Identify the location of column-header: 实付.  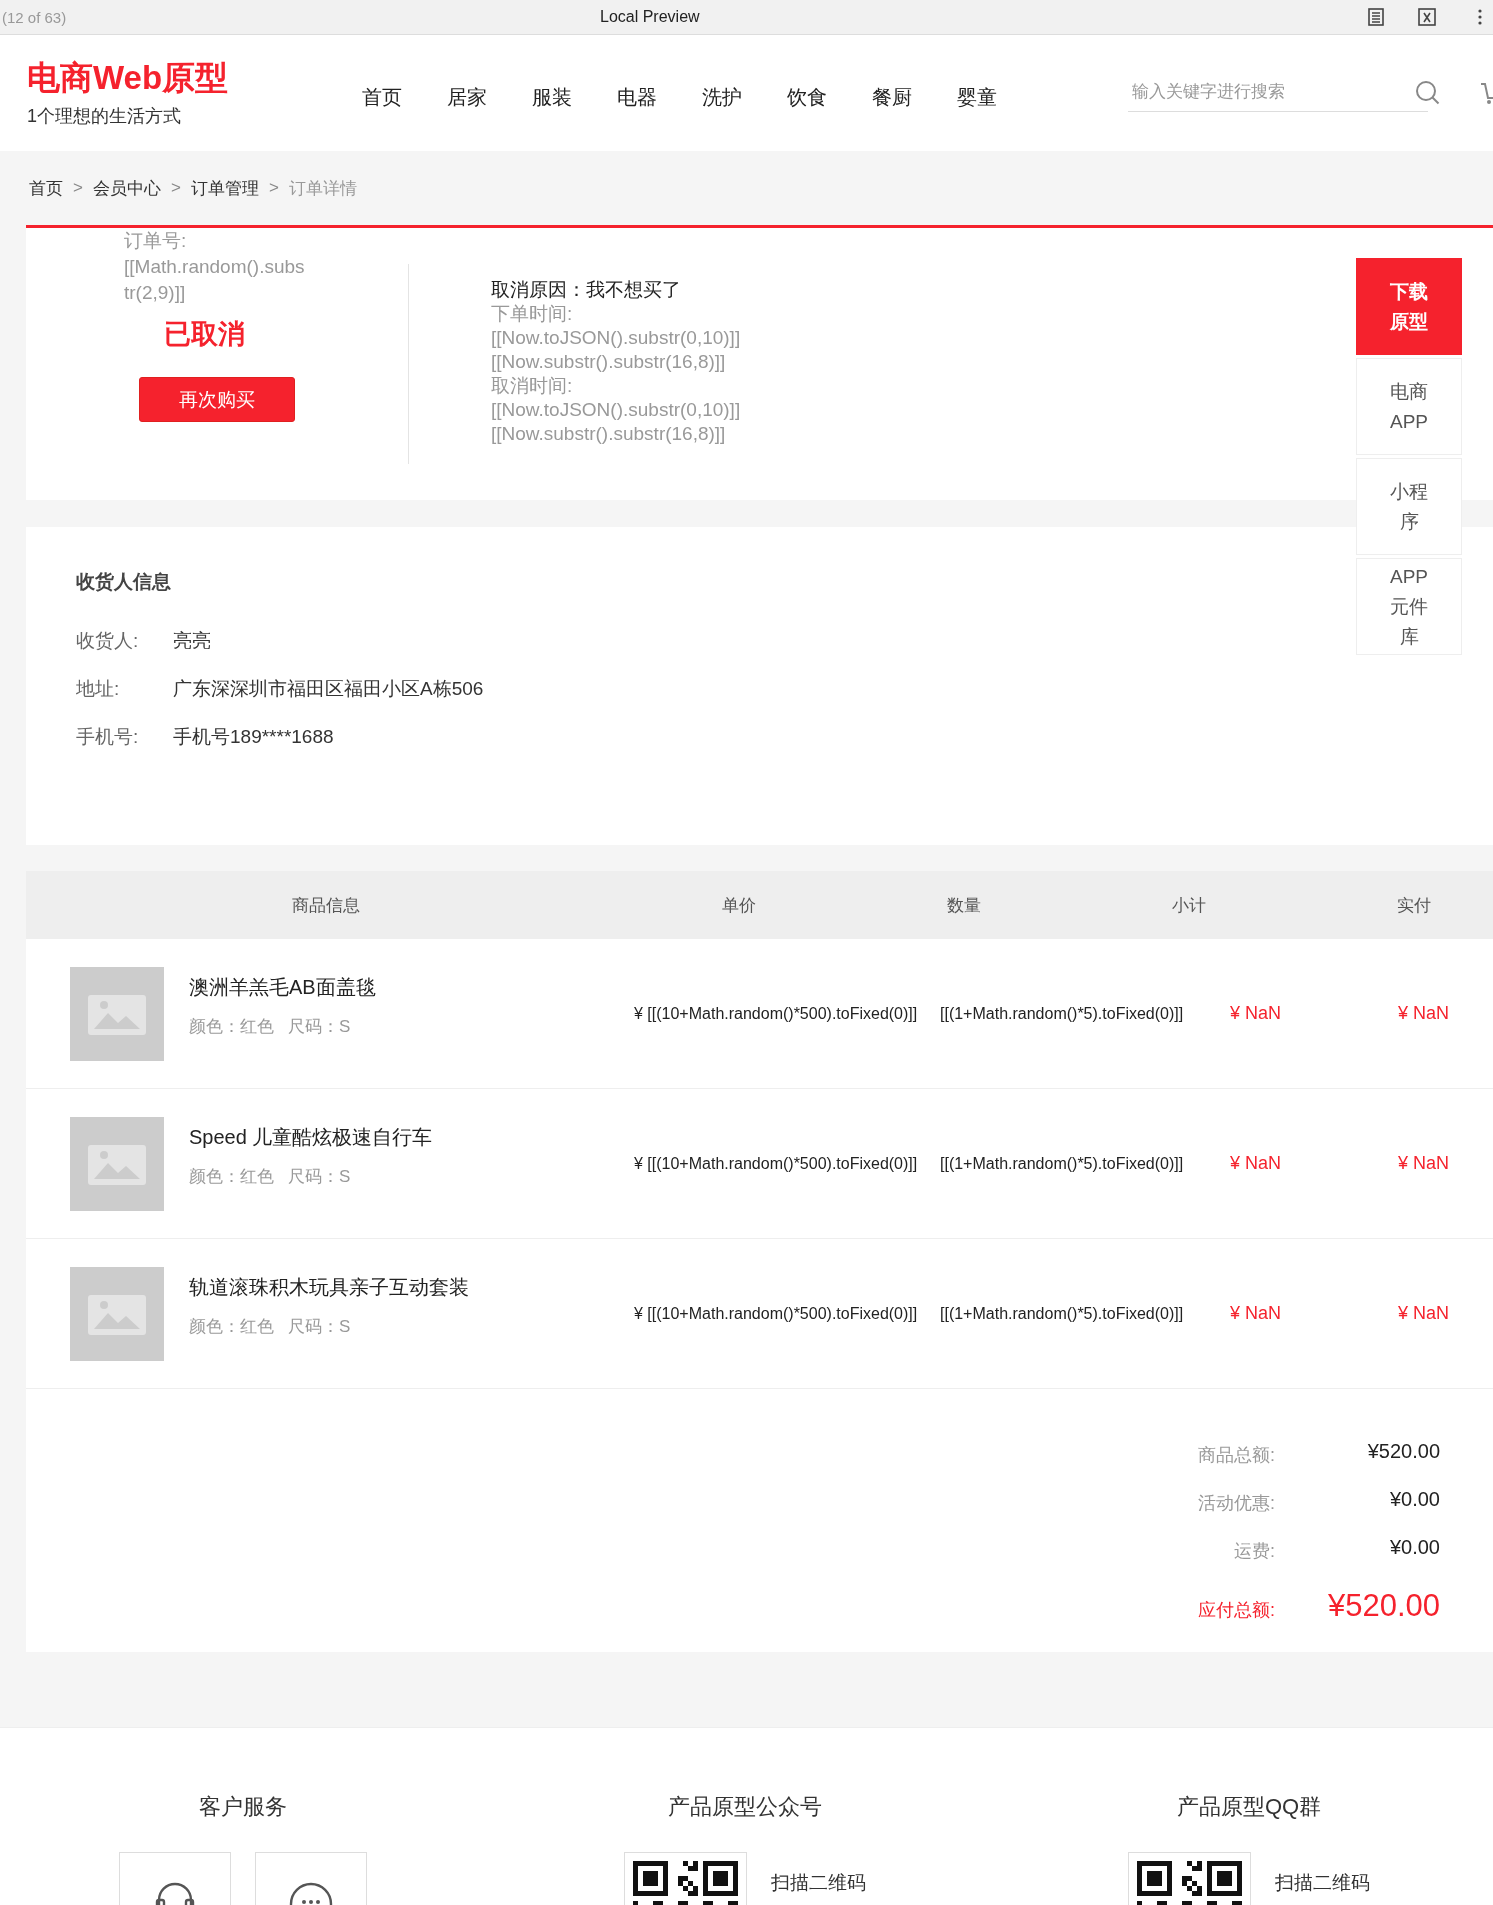
(1413, 905).